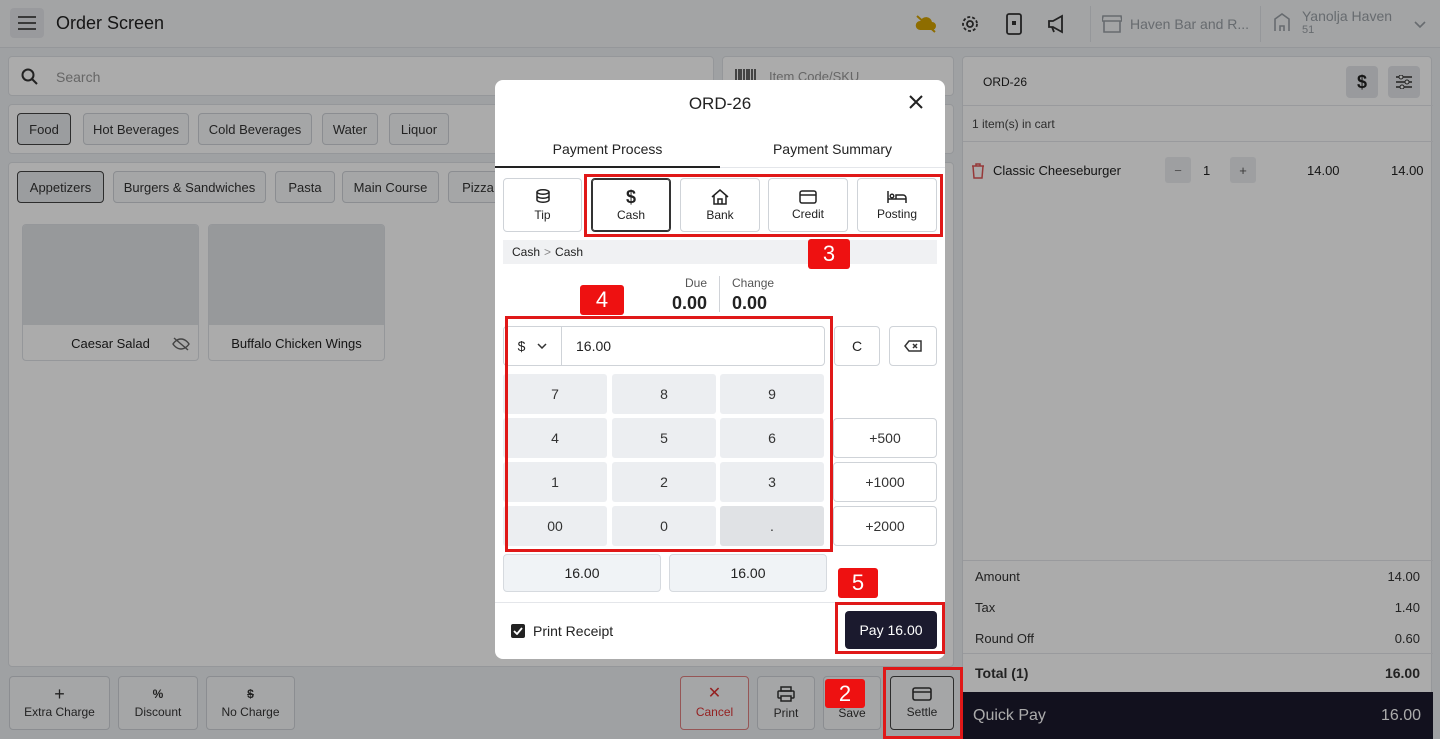 The height and width of the screenshot is (739, 1440). I want to click on active-tab-indicator, so click(607, 167).